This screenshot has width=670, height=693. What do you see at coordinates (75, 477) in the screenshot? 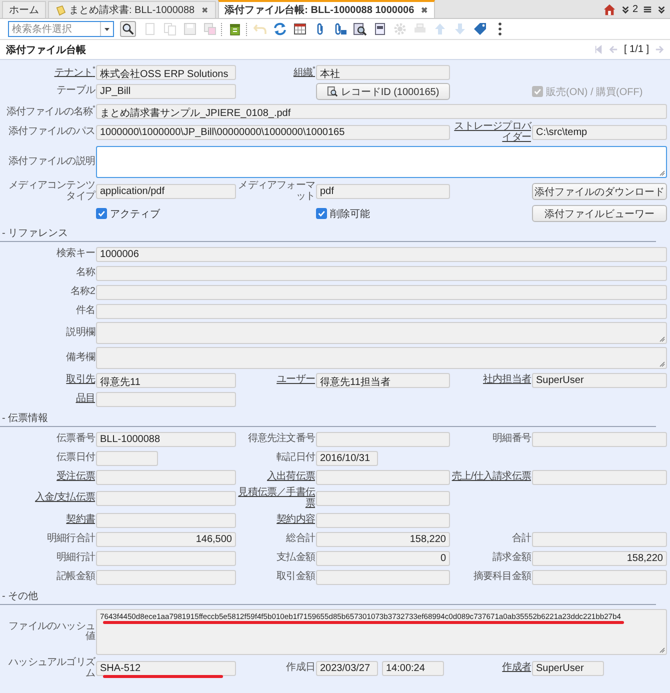
I see `field-link: 受注伝票` at bounding box center [75, 477].